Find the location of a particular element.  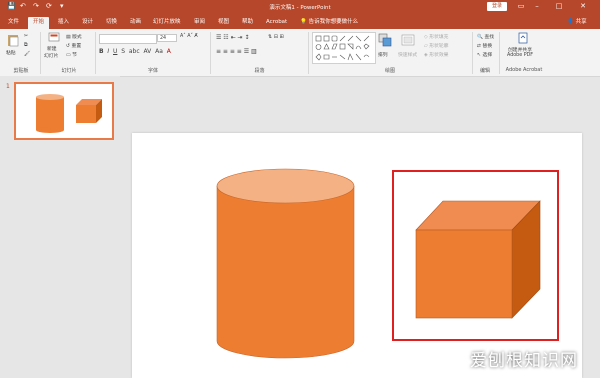

reset-button: ↺ 重置 is located at coordinates (73, 45).